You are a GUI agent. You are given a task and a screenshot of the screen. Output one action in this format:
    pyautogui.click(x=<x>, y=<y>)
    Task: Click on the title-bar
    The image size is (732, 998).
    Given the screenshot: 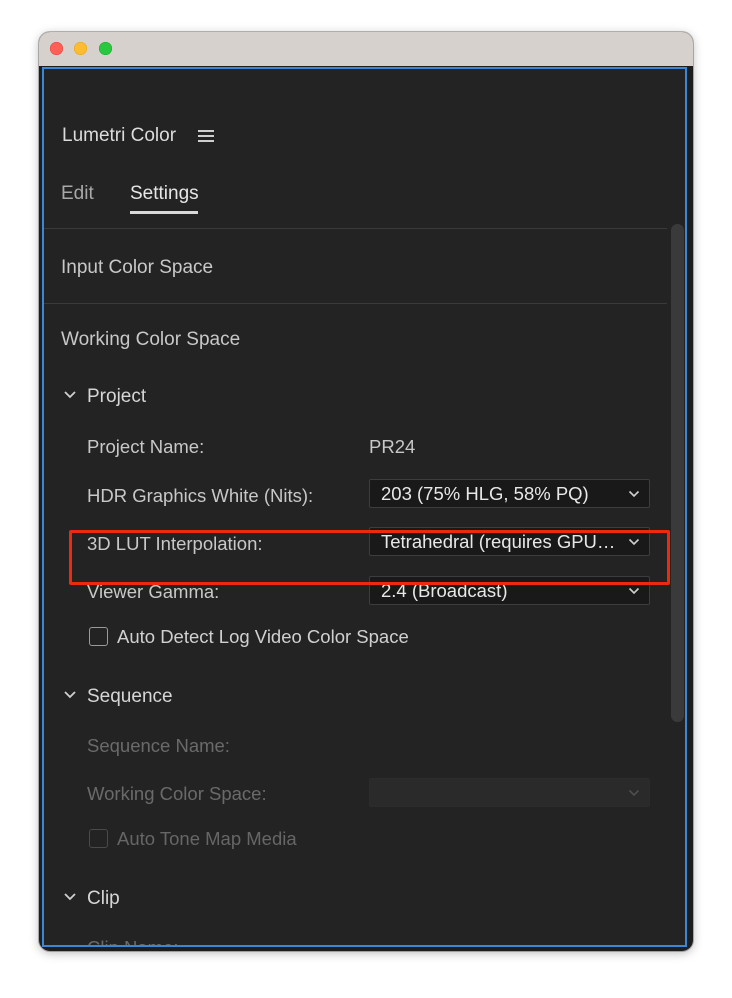 What is the action you would take?
    pyautogui.click(x=366, y=49)
    